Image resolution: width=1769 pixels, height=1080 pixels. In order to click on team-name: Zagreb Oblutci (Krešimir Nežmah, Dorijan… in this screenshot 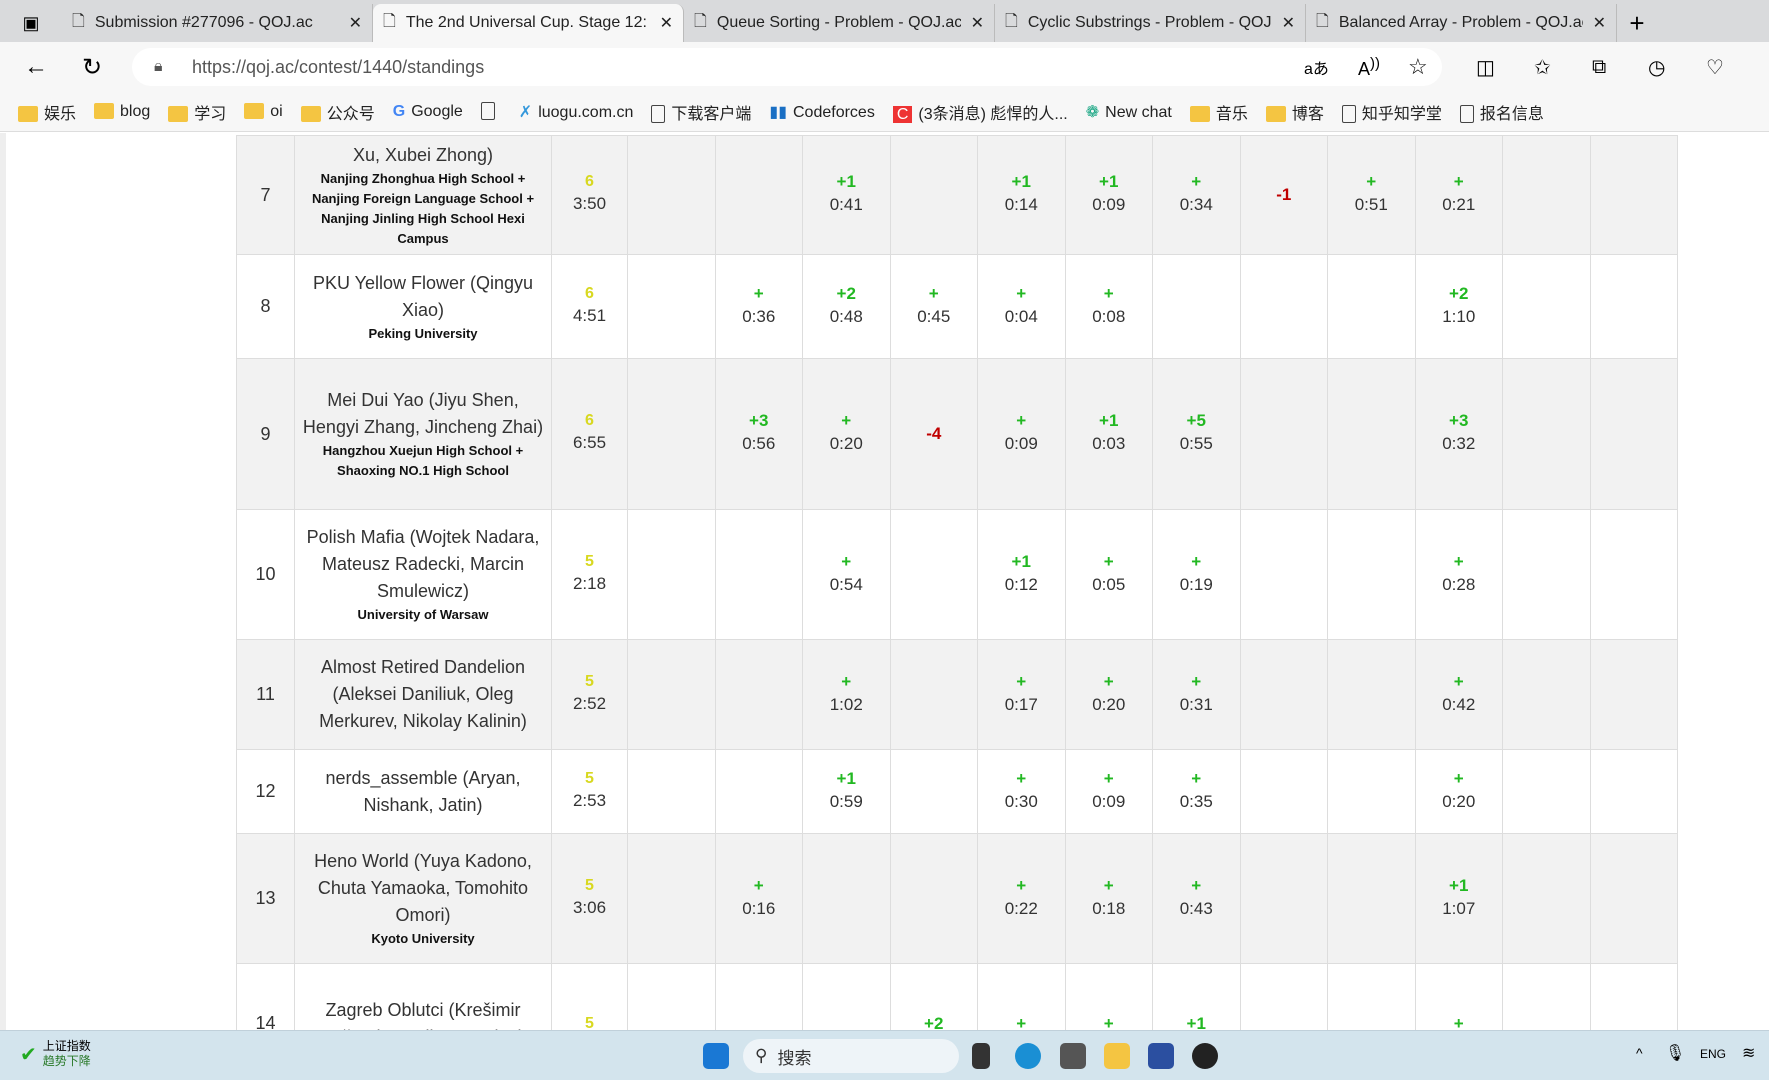, I will do `click(423, 1014)`.